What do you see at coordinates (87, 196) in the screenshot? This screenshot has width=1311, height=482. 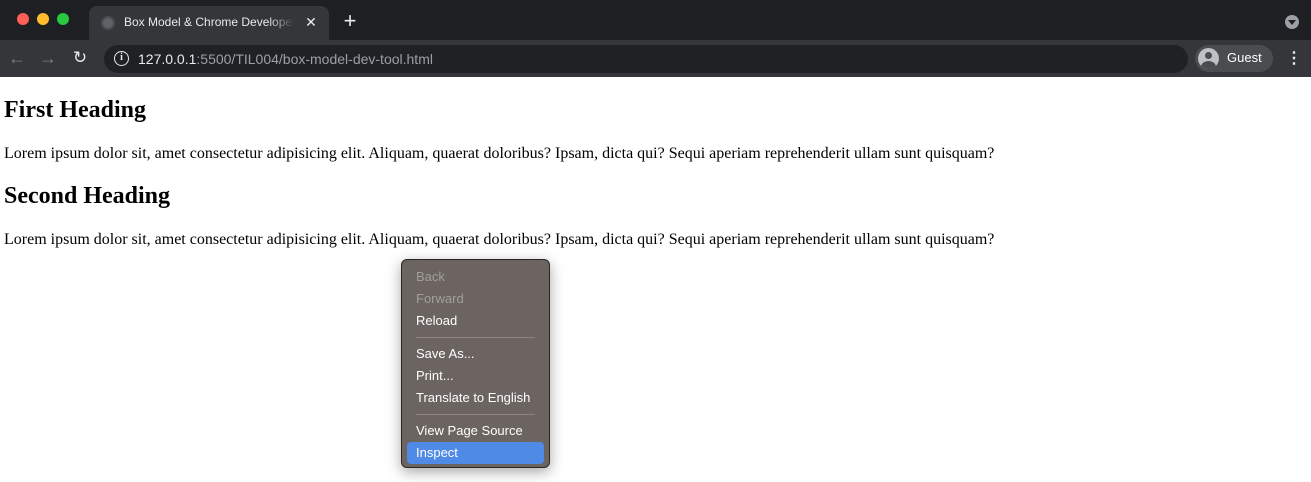 I see `second-heading: Second Heading` at bounding box center [87, 196].